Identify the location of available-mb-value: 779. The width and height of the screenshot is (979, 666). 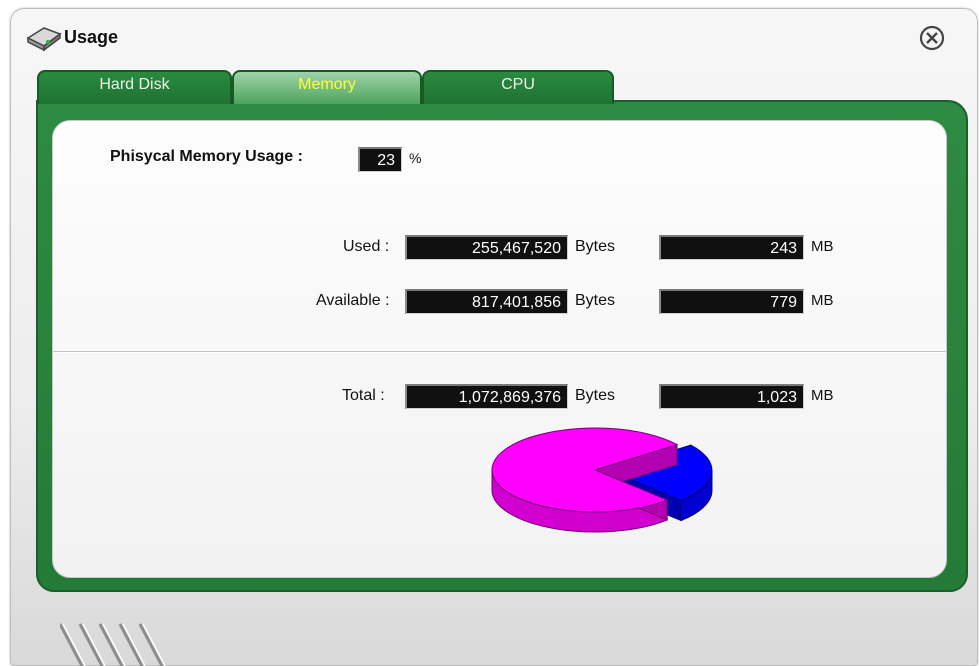
(731, 301).